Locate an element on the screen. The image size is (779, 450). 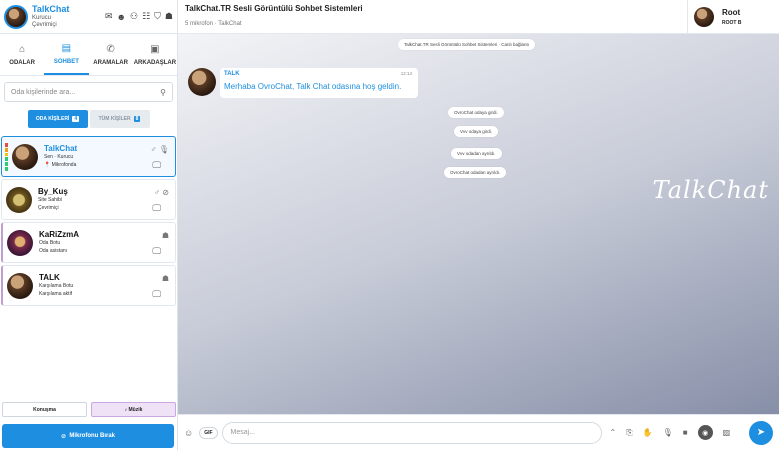
user-info: TalkChat Sen · Kurucu 📍 Mikrofonda is located at coordinates (61, 156).